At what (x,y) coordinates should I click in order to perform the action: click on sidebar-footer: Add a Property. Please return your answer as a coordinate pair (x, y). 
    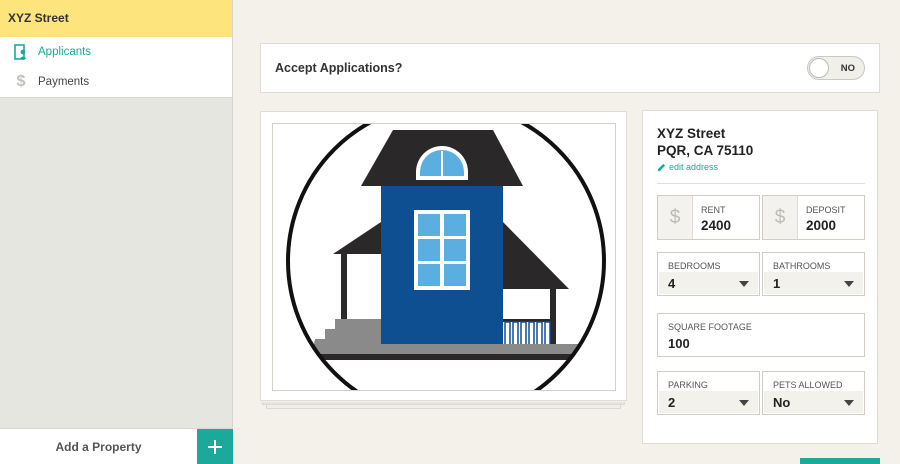
    Looking at the image, I should click on (116, 446).